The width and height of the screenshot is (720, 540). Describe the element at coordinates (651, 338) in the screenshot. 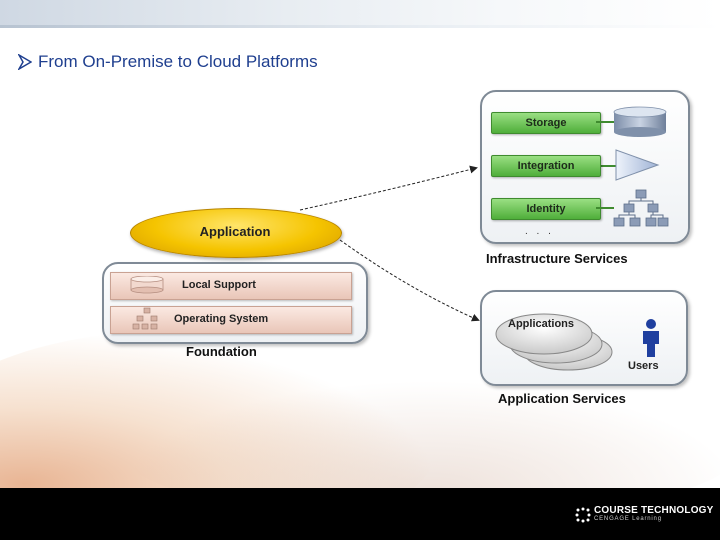

I see `user-person-icon` at that location.